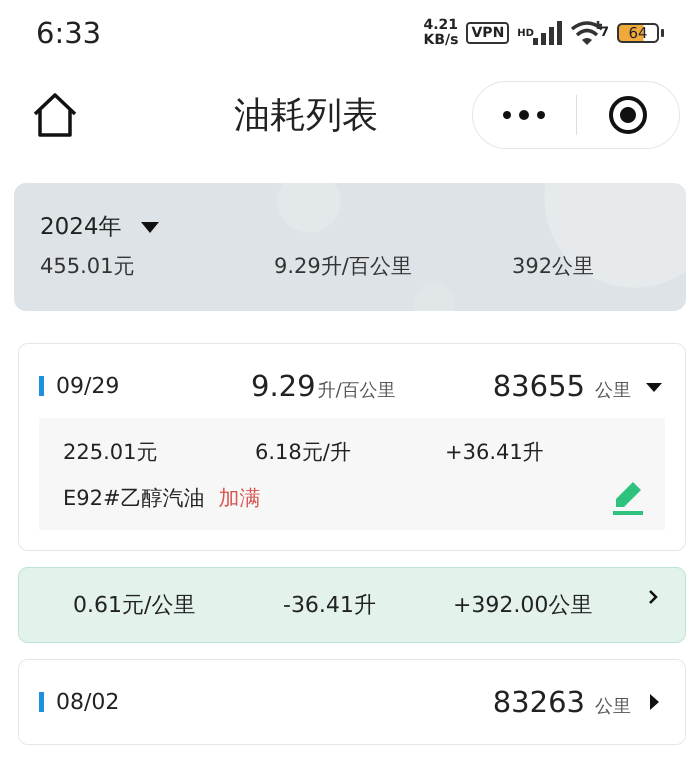 This screenshot has width=700, height=762. What do you see at coordinates (69, 33) in the screenshot?
I see `clock-time: 6:33` at bounding box center [69, 33].